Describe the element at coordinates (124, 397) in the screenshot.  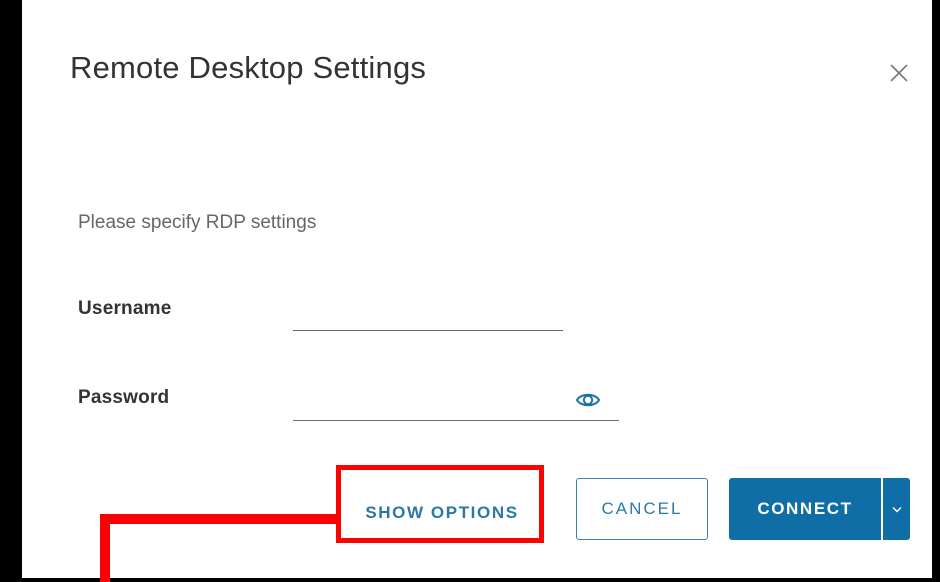
I see `password-label: Password` at that location.